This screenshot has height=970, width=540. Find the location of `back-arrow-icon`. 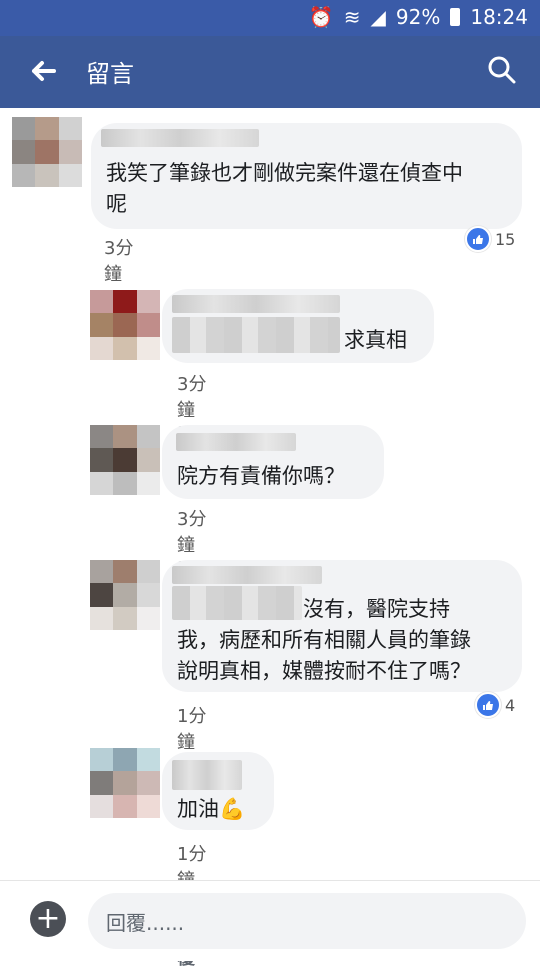

back-arrow-icon is located at coordinates (43, 71).